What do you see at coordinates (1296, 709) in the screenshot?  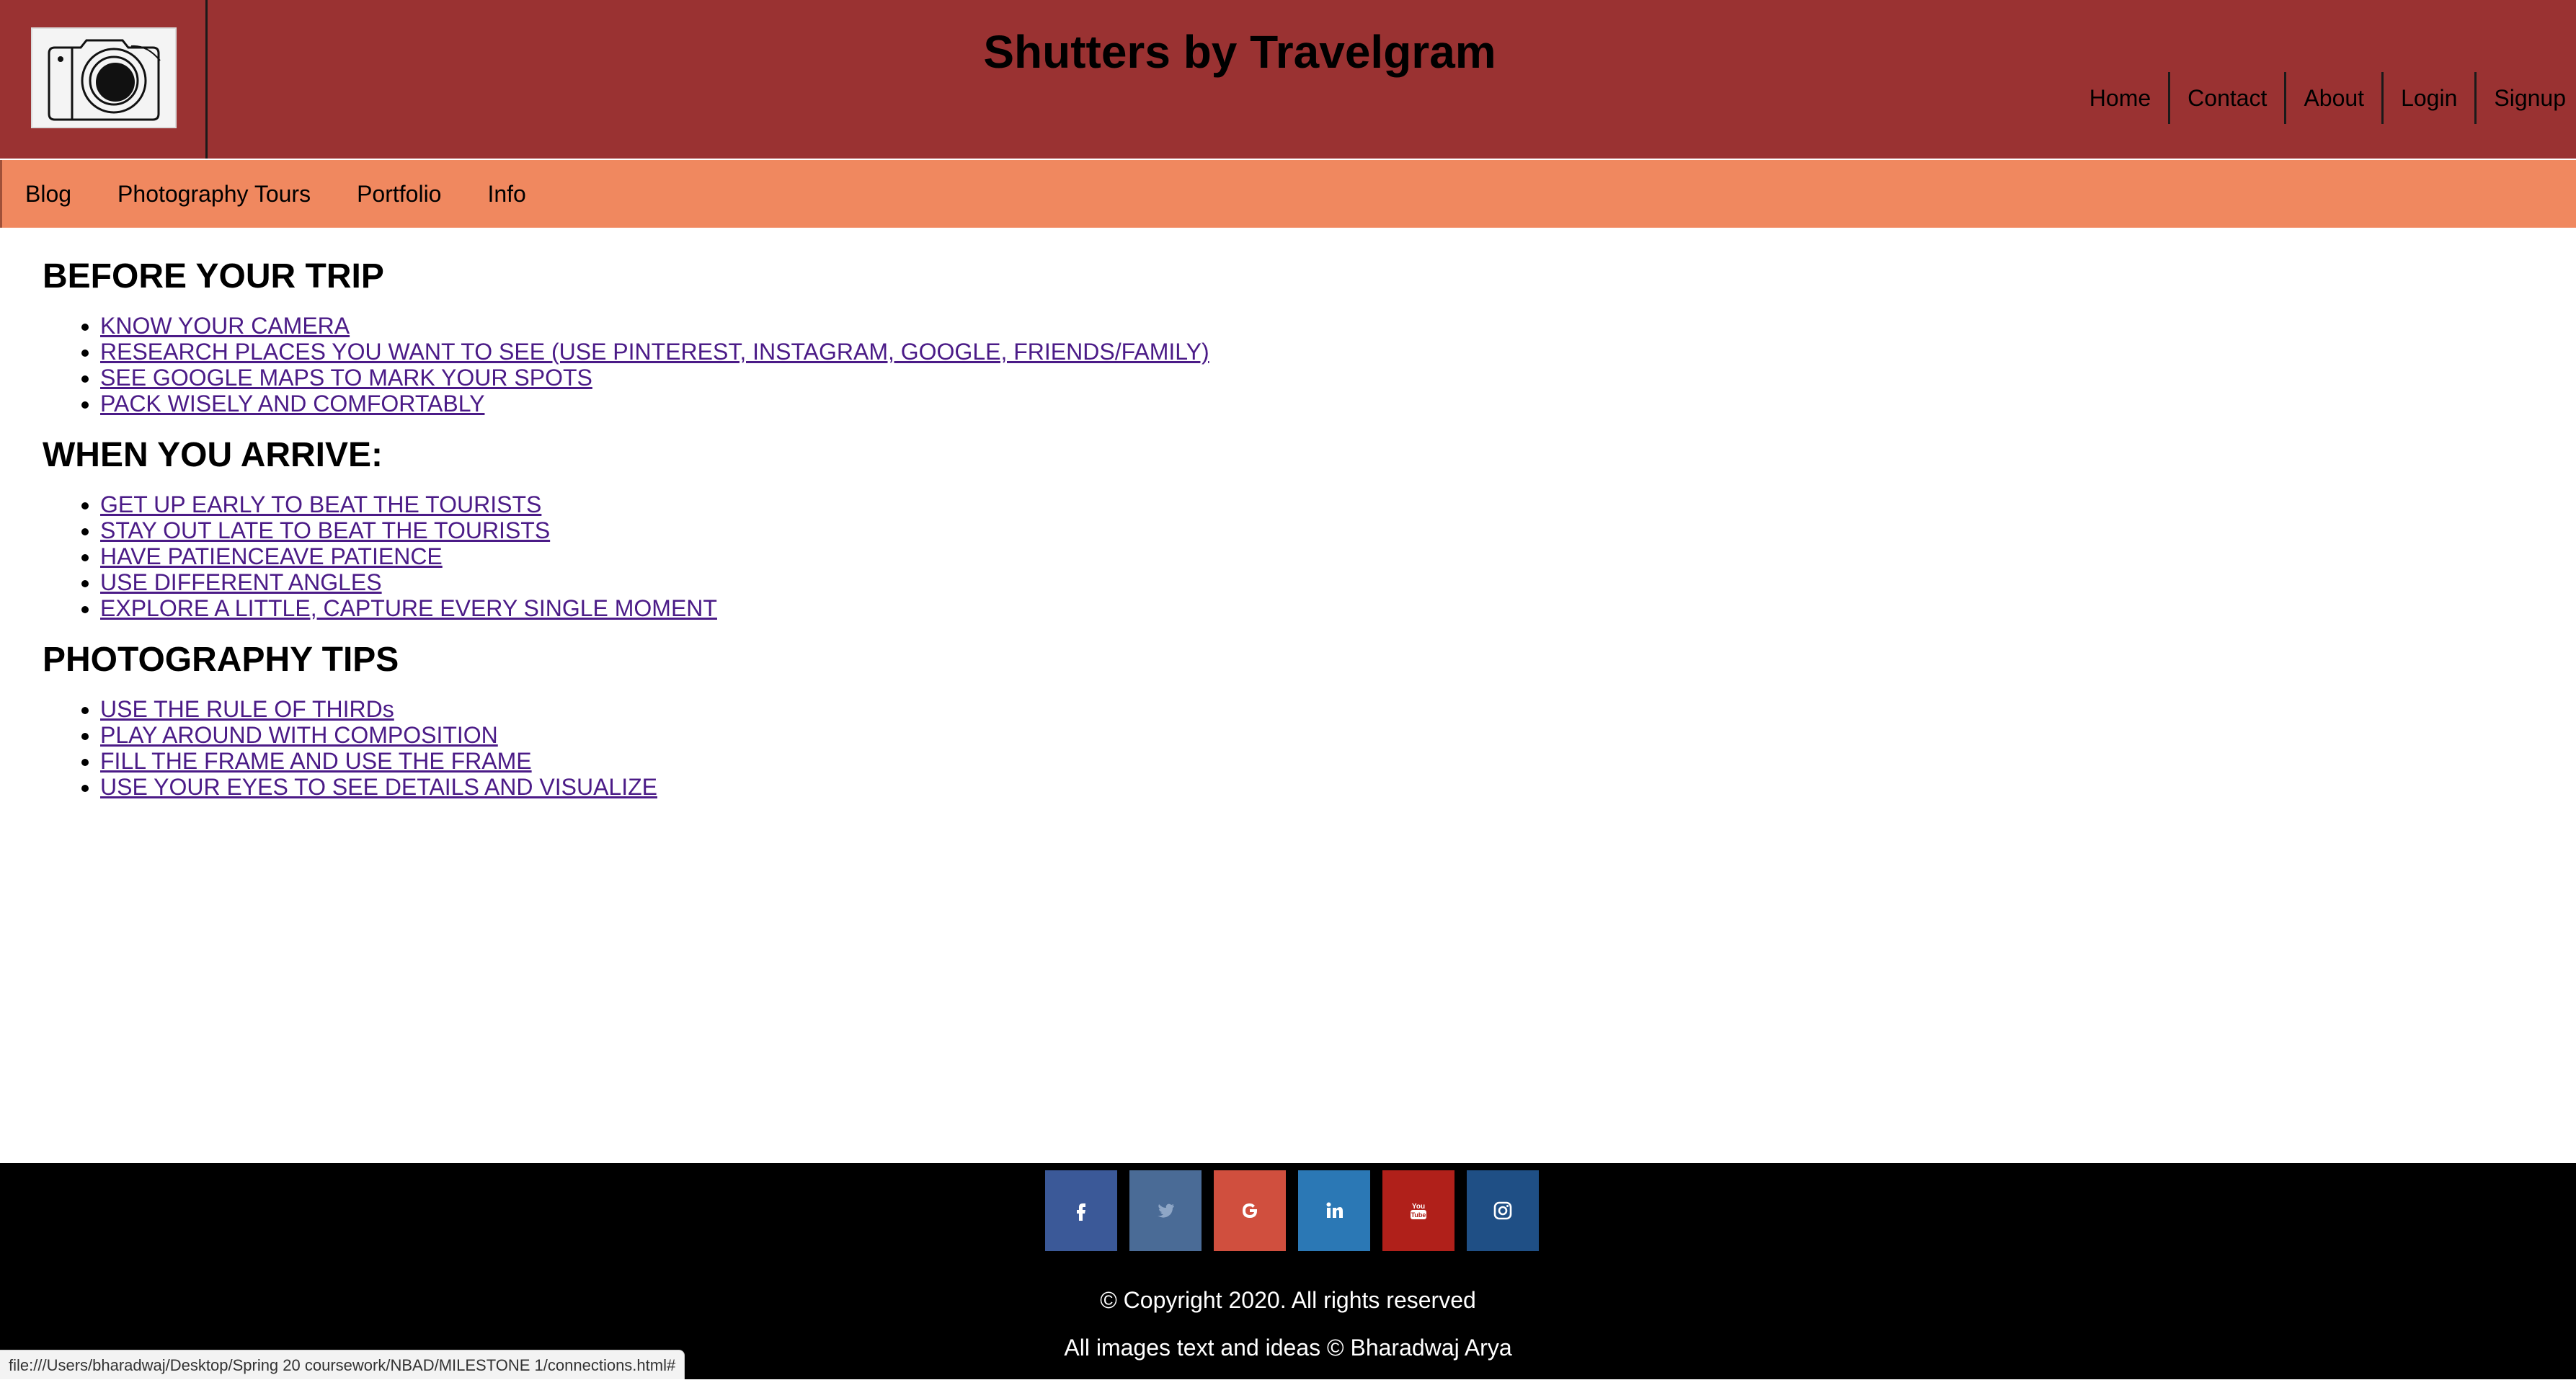 I see `list-item: USE THE RULE OF THIRDs` at bounding box center [1296, 709].